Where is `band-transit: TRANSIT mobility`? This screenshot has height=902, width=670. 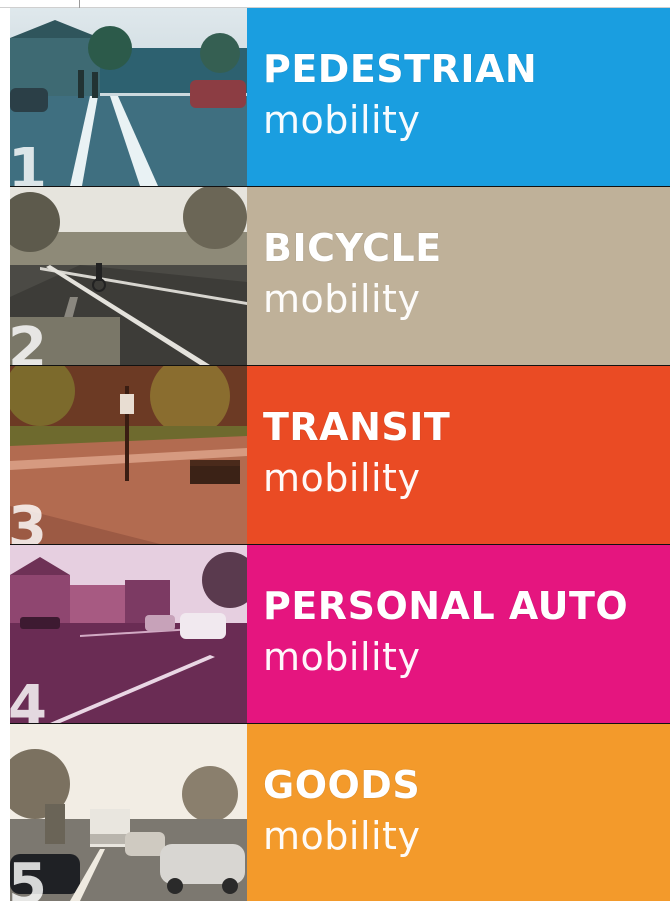
band-transit: TRANSIT mobility is located at coordinates (458, 455).